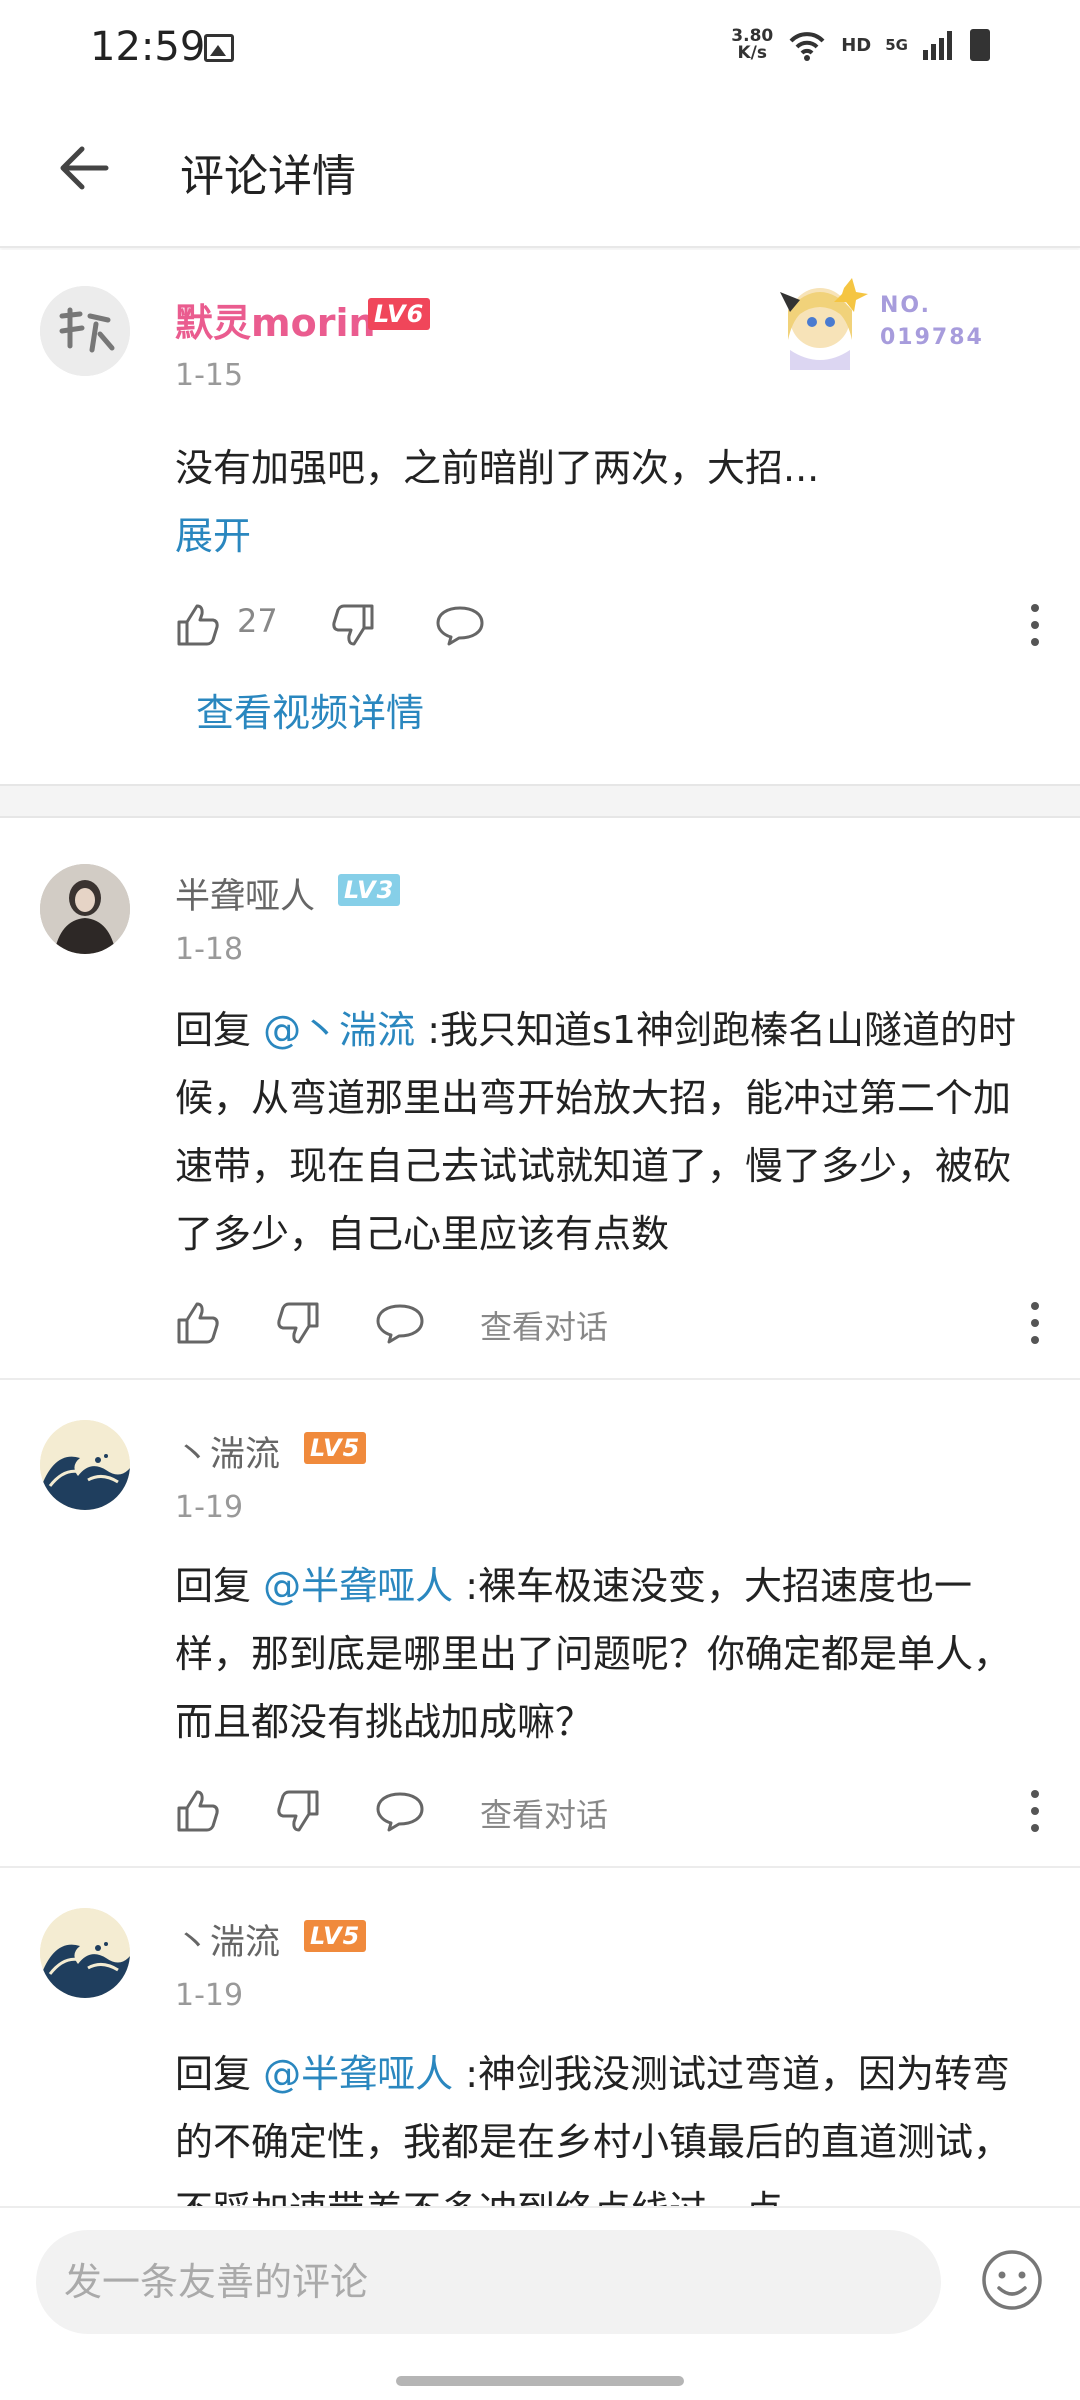 The width and height of the screenshot is (1080, 2400). What do you see at coordinates (540, 2381) in the screenshot?
I see `home-indicator` at bounding box center [540, 2381].